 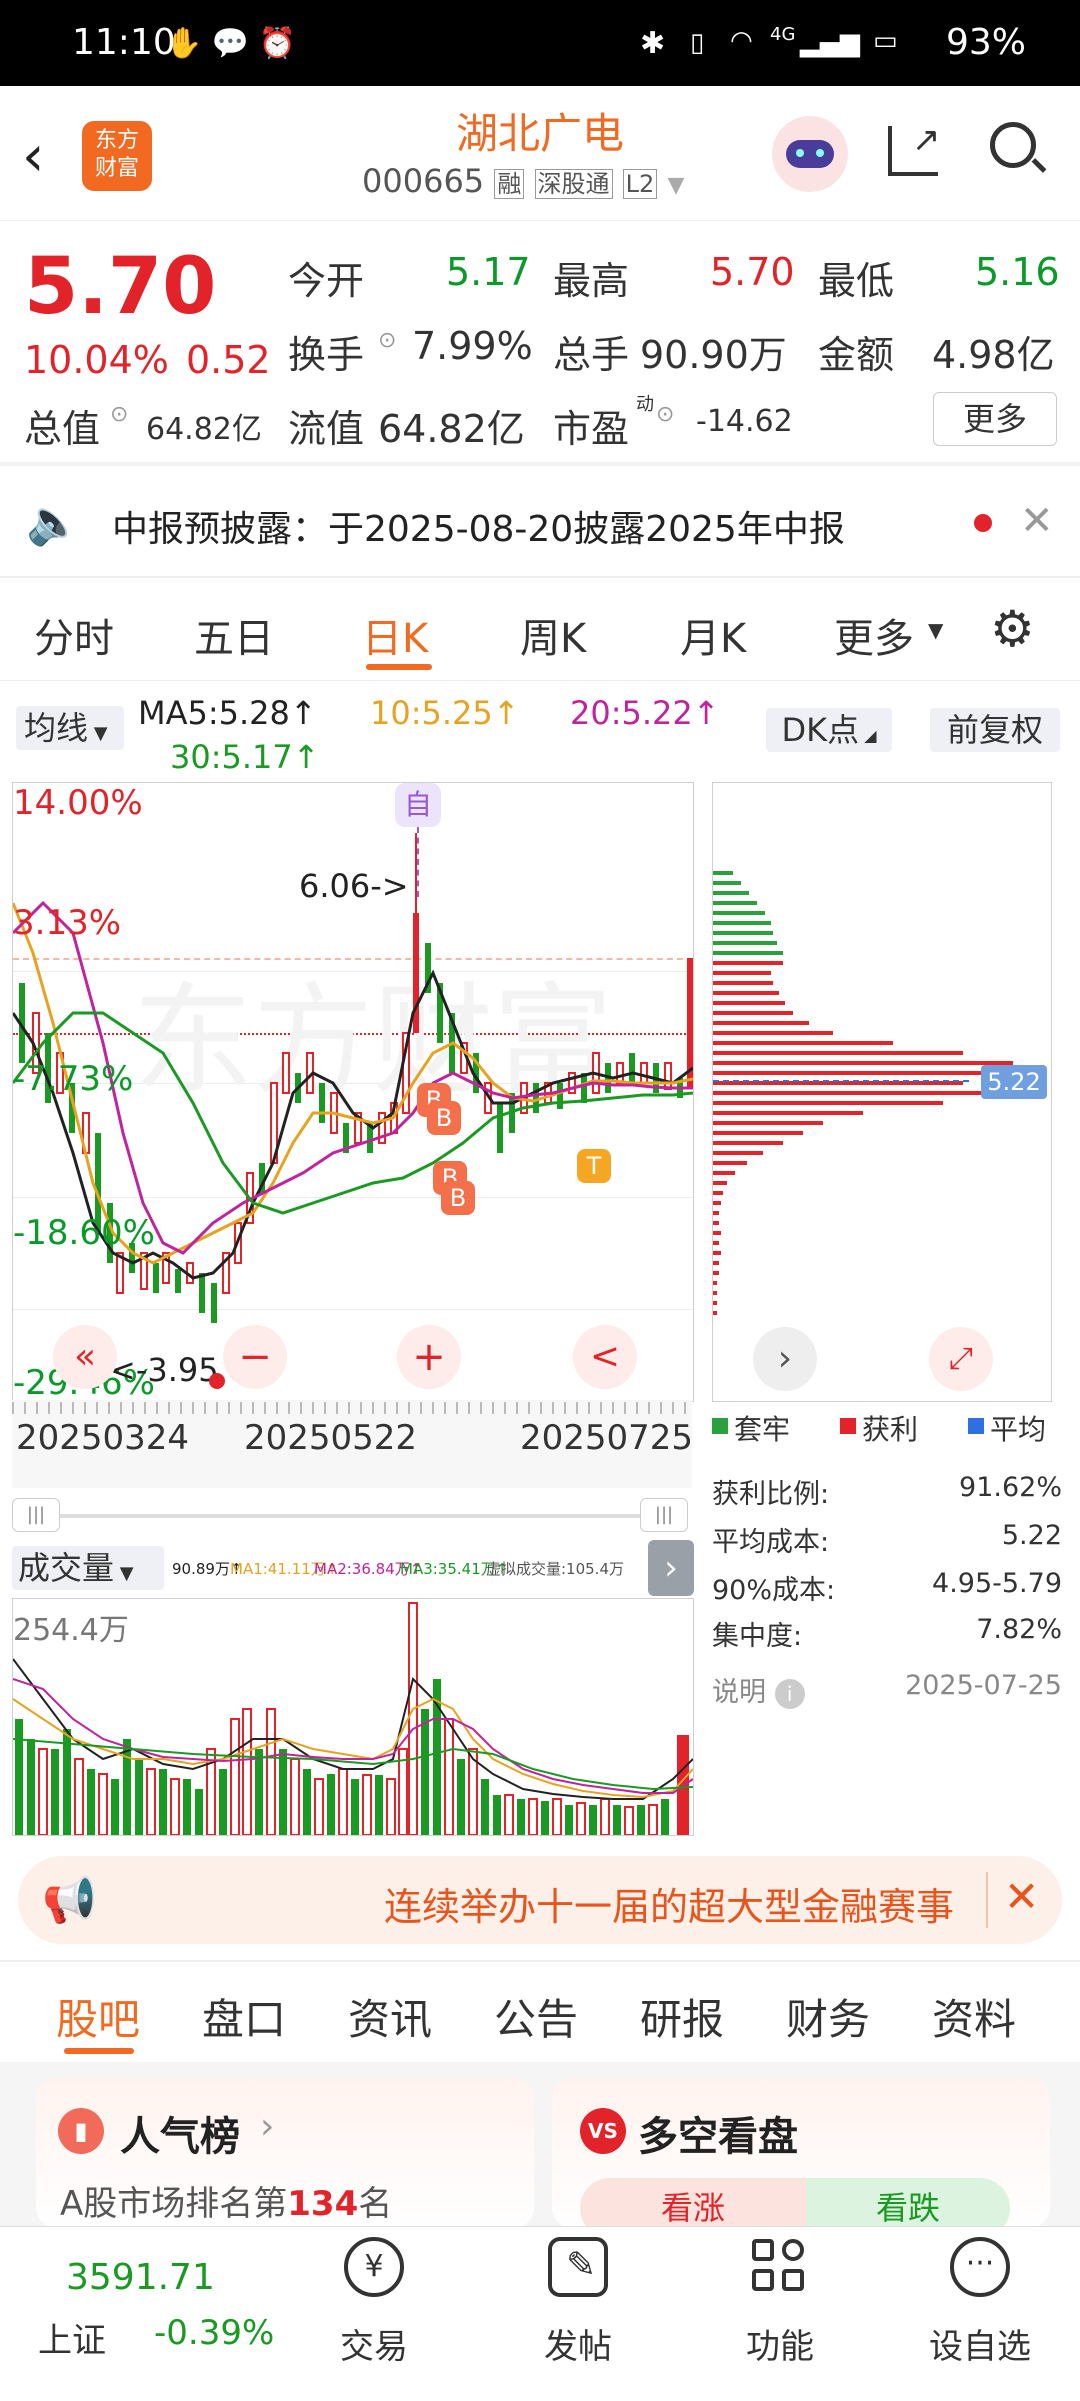 What do you see at coordinates (997, 1583) in the screenshot?
I see `cost90-value: 4.95-5.79` at bounding box center [997, 1583].